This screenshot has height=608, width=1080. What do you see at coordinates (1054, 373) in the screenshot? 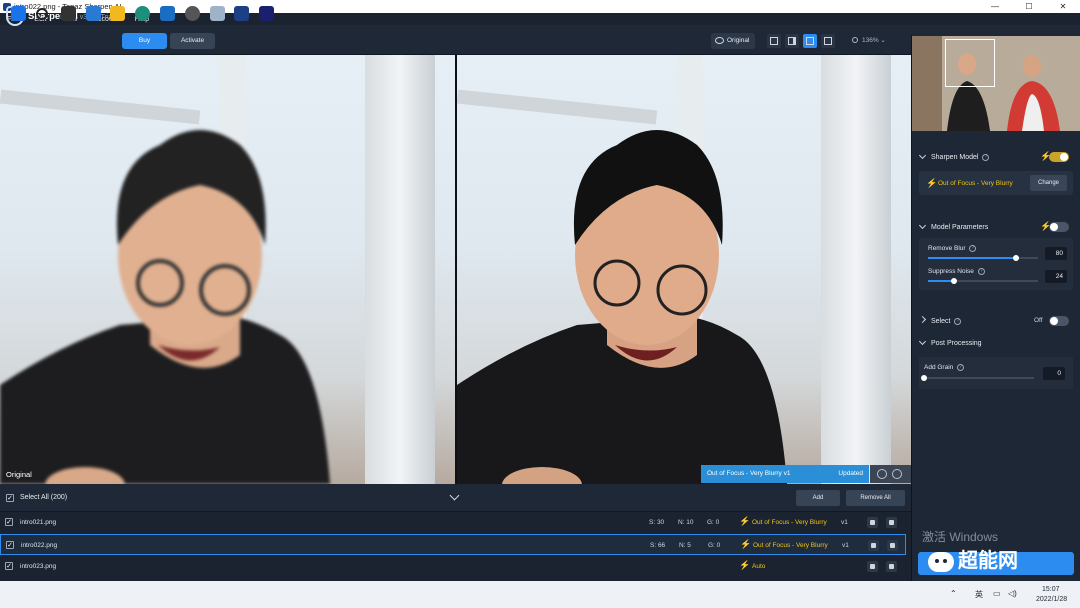
I see `add-grain-value: 0` at bounding box center [1054, 373].